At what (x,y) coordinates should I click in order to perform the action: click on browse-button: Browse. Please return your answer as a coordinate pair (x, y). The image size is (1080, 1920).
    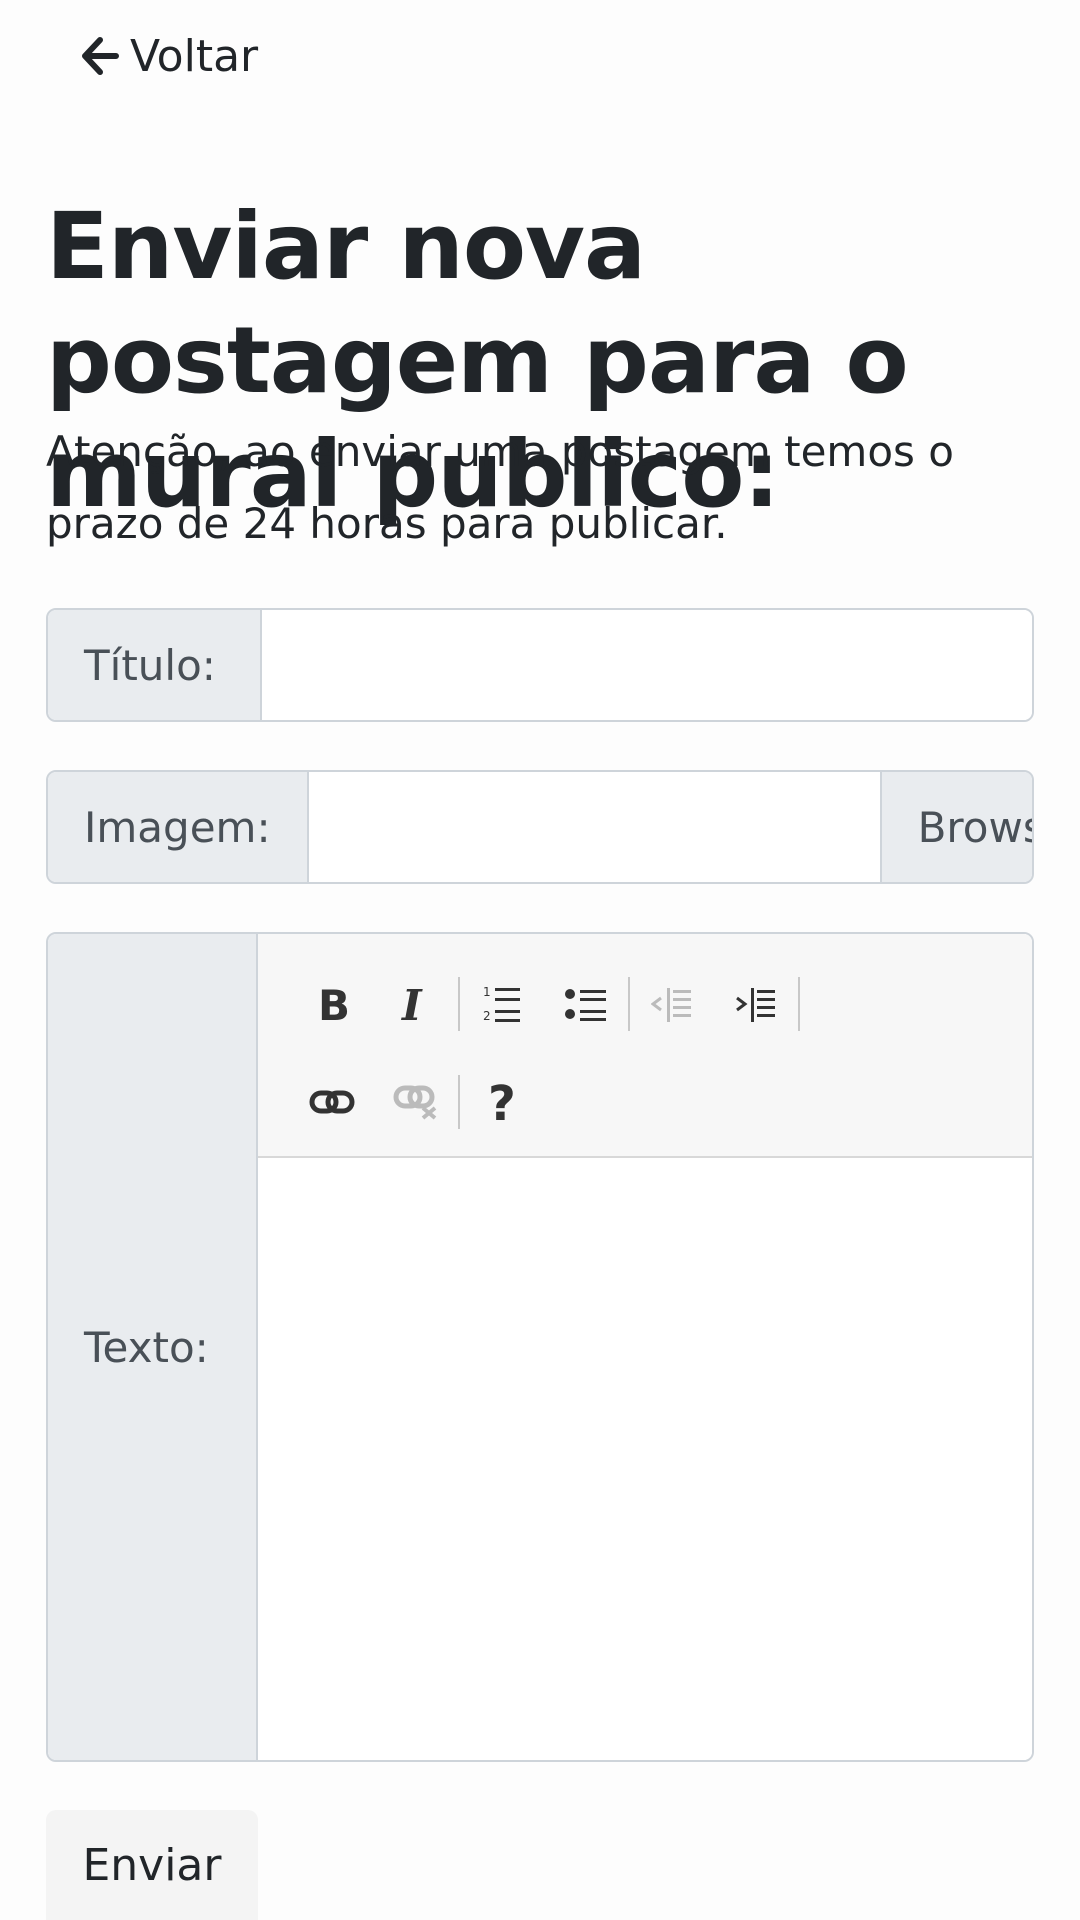
    Looking at the image, I should click on (955, 827).